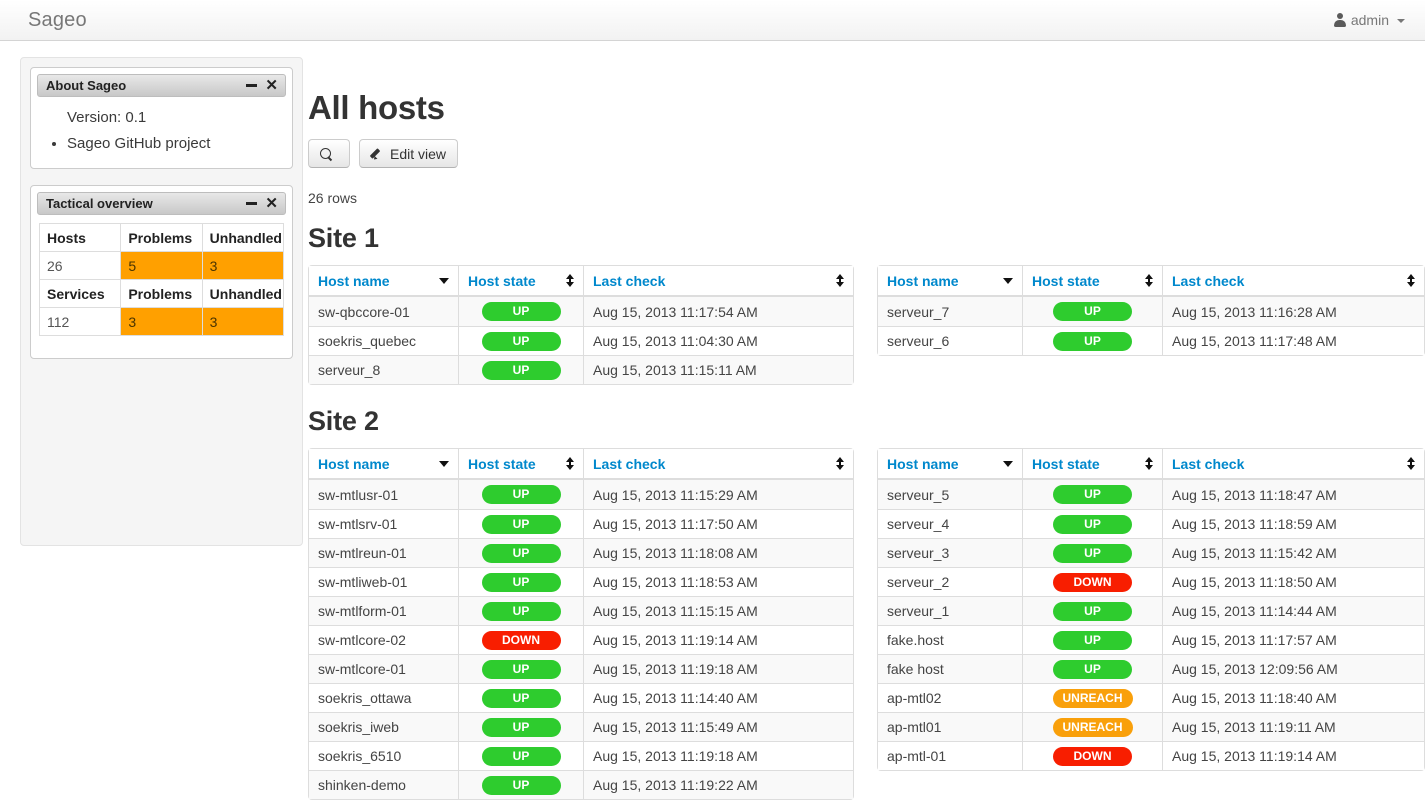  Describe the element at coordinates (521, 581) in the screenshot. I see `host-state-cell: UP` at that location.